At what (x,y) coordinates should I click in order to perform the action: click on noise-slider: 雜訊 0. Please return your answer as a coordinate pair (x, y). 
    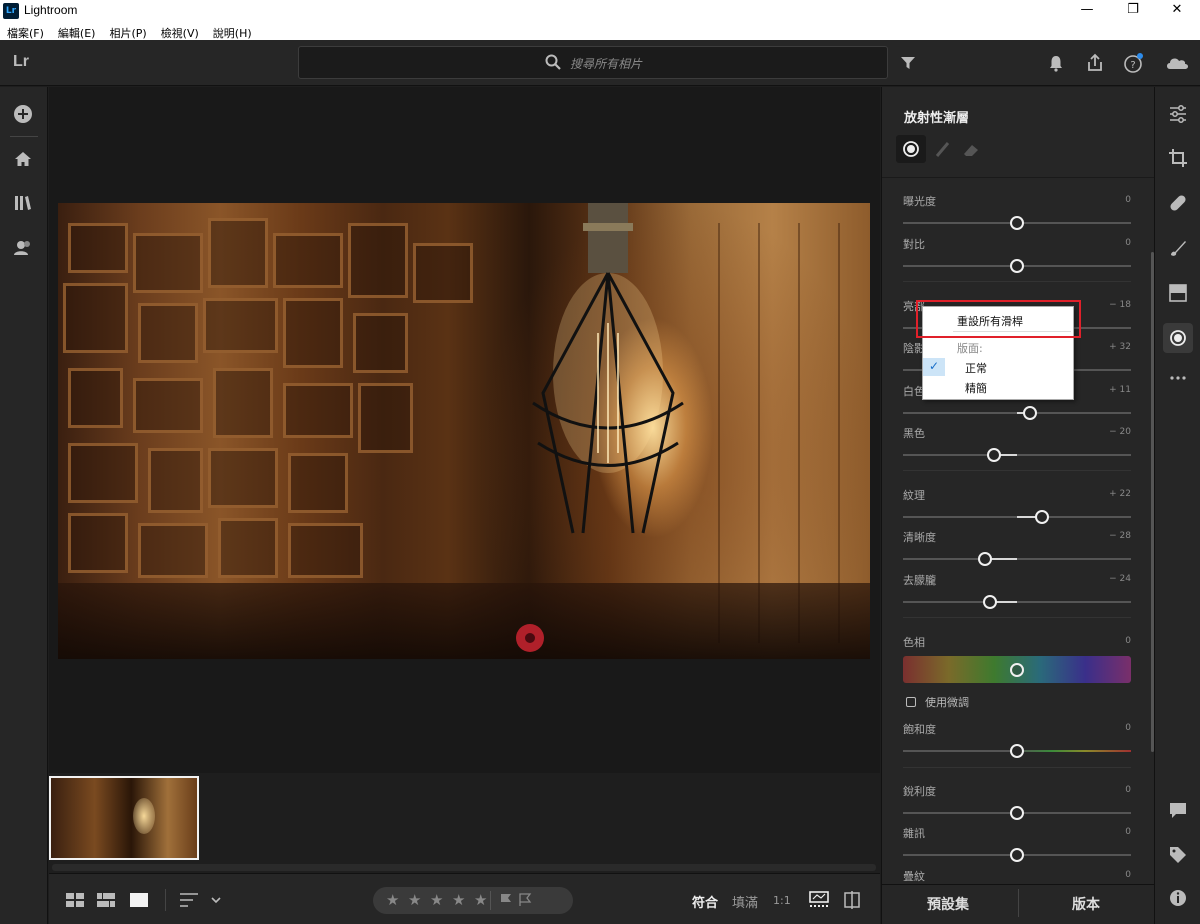
    Looking at the image, I should click on (1017, 845).